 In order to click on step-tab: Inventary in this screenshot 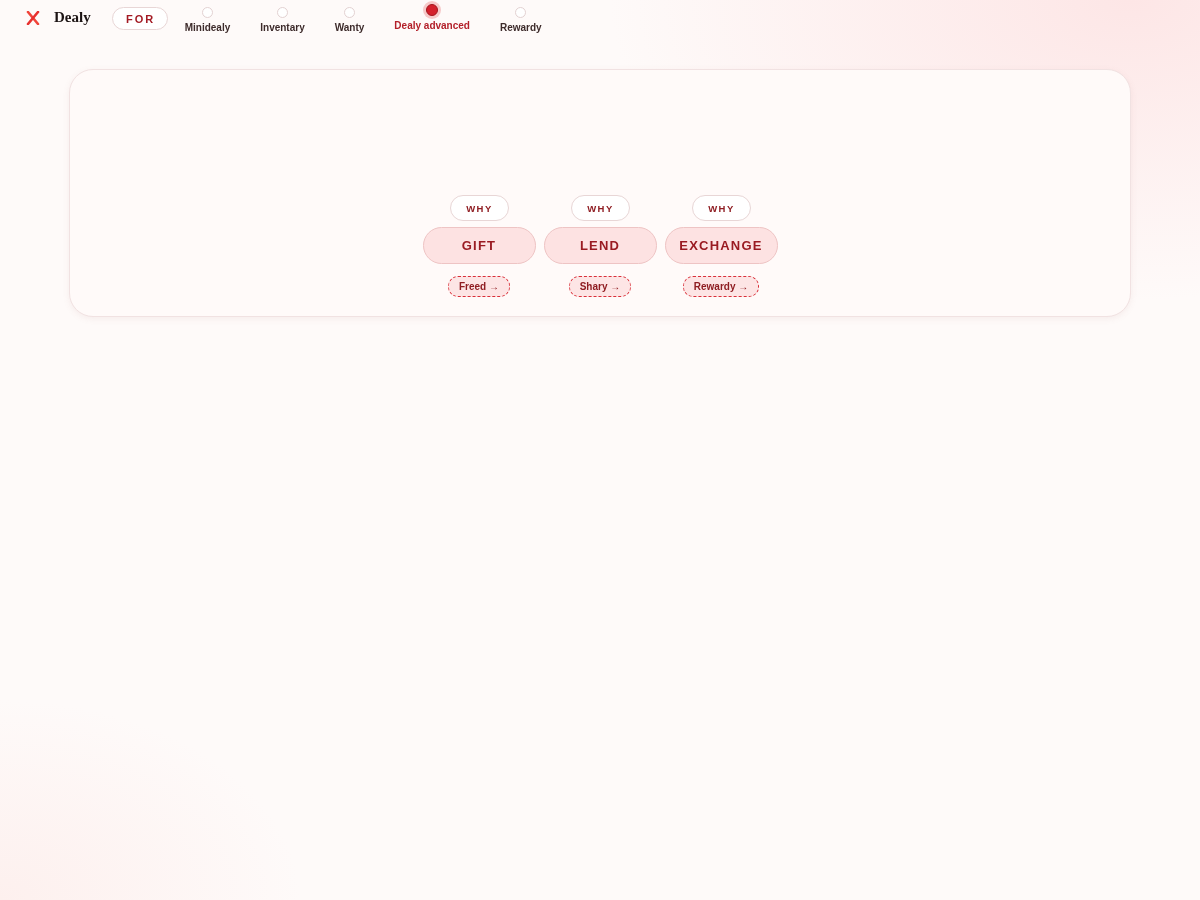, I will do `click(282, 16)`.